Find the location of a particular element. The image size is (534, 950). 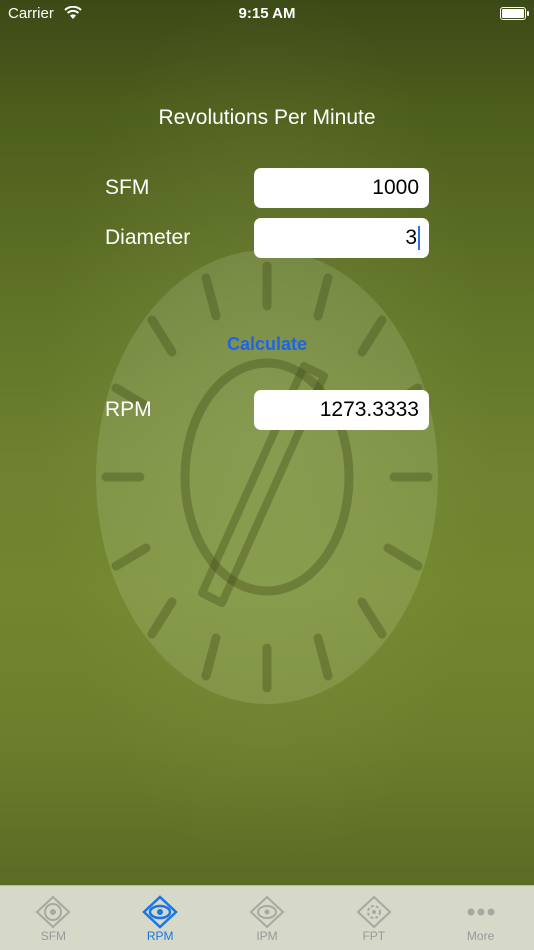

sfm-icon is located at coordinates (53, 912).